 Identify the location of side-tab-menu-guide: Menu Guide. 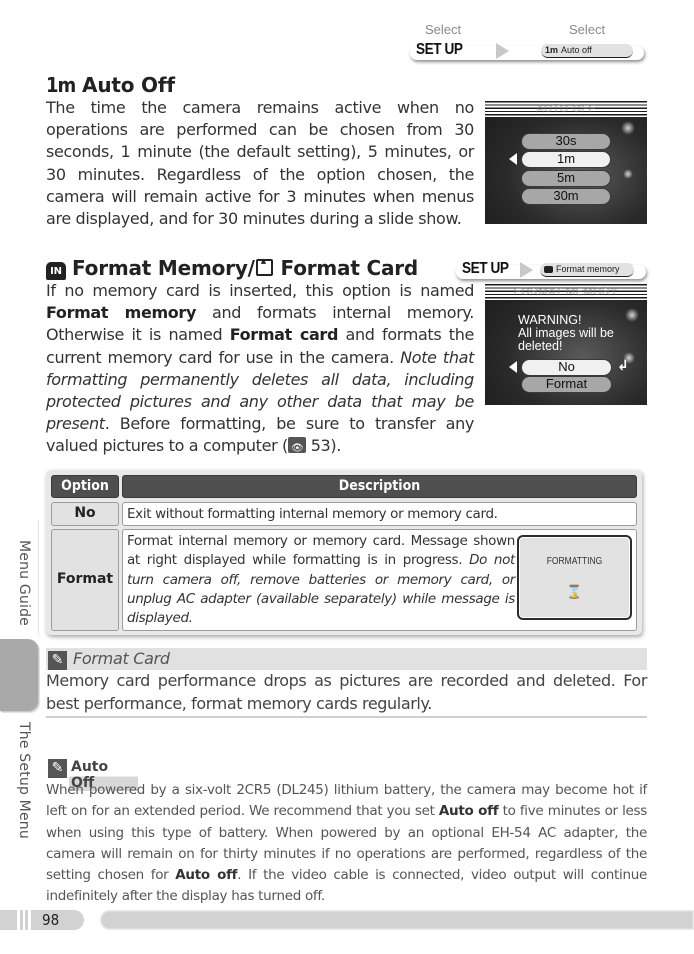
(24, 583).